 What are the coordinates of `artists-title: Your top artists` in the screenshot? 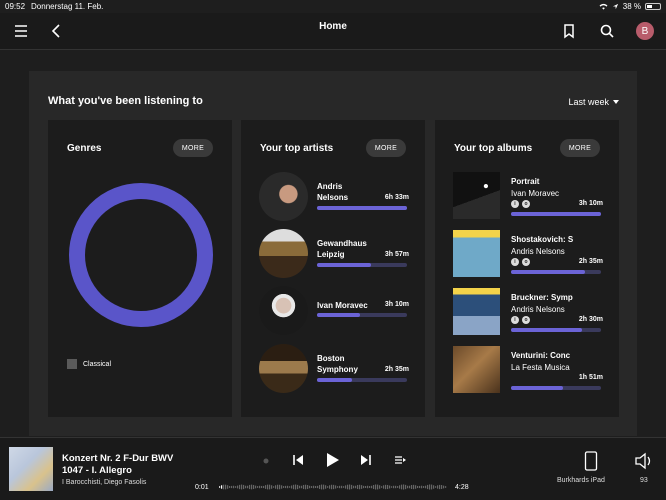 It's located at (297, 148).